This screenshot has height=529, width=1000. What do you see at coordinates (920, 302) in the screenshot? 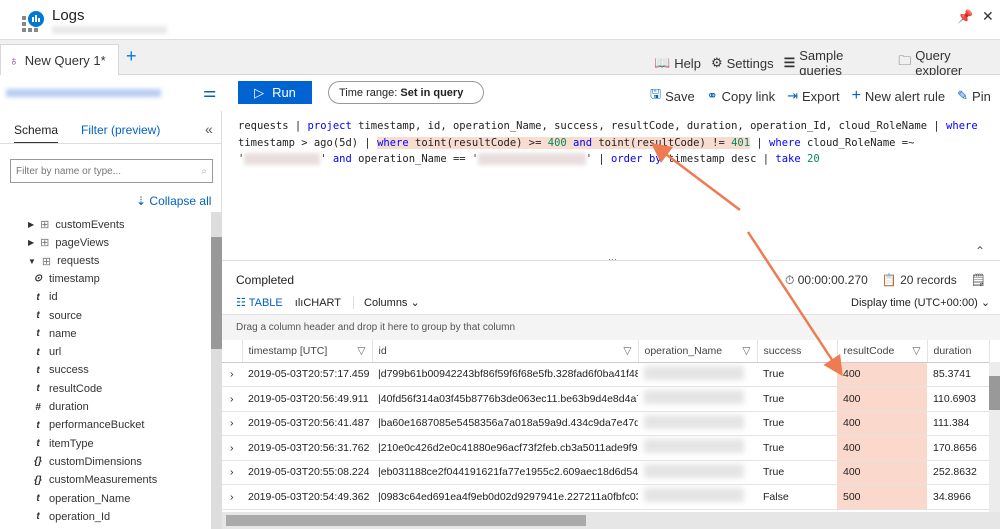
I see `display-time-dropdown: Display time (UTC+00:00) ⌄` at bounding box center [920, 302].